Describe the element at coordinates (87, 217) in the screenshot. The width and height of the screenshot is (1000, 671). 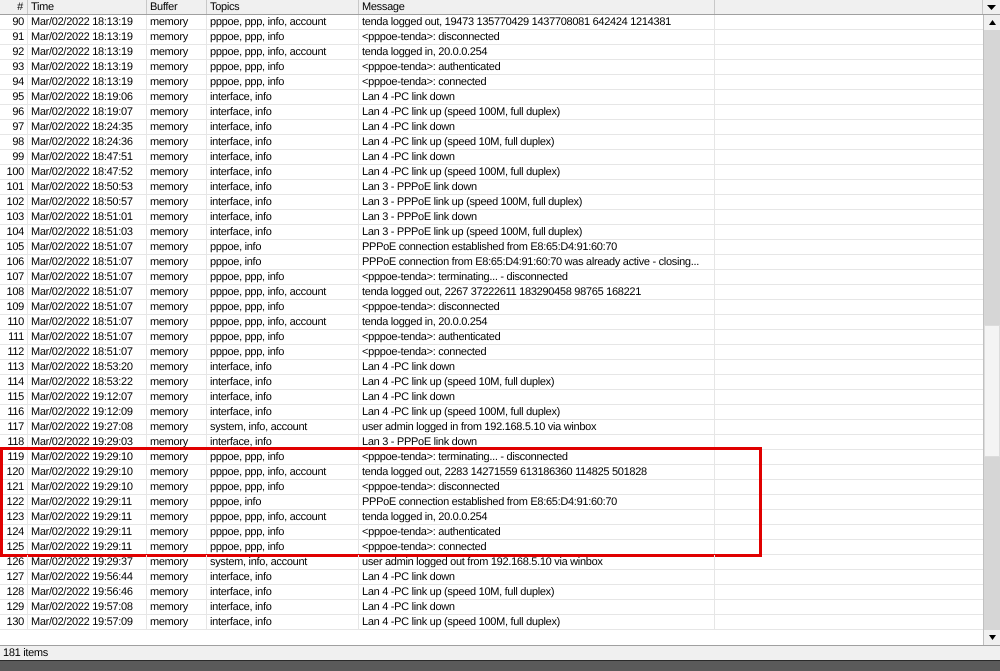
I see `time-cell: Mar/02/2022 18:51:01` at that location.